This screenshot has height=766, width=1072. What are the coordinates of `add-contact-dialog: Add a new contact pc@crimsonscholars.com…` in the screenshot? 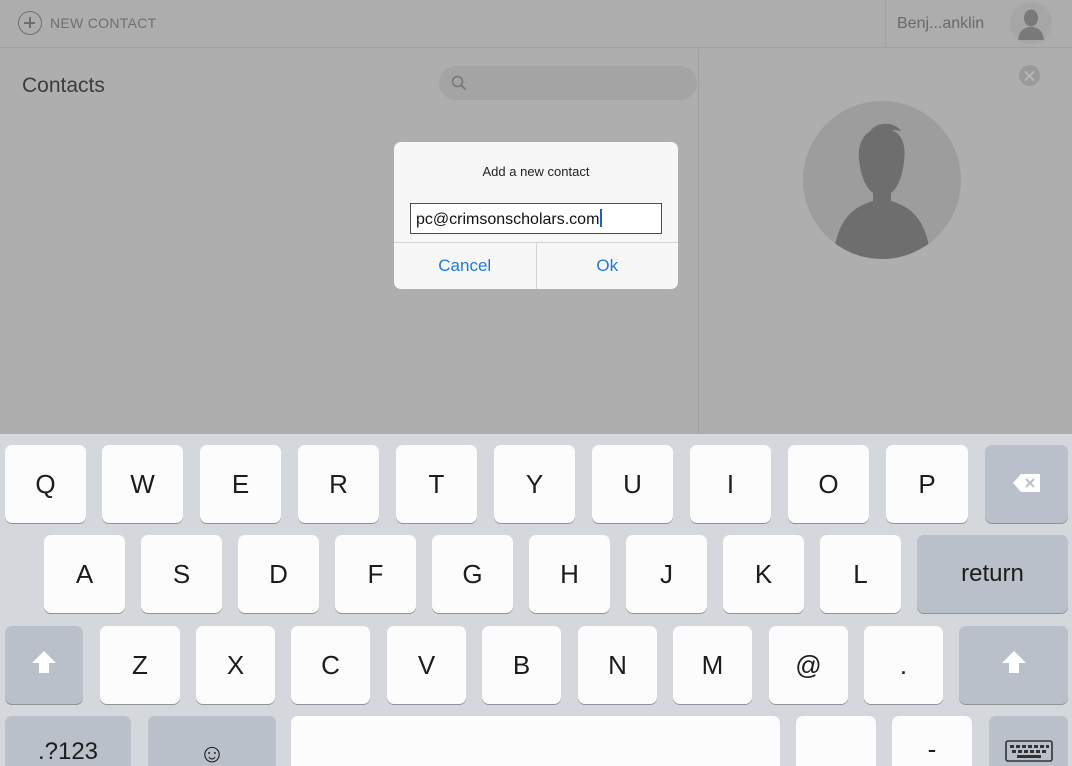 It's located at (536, 215).